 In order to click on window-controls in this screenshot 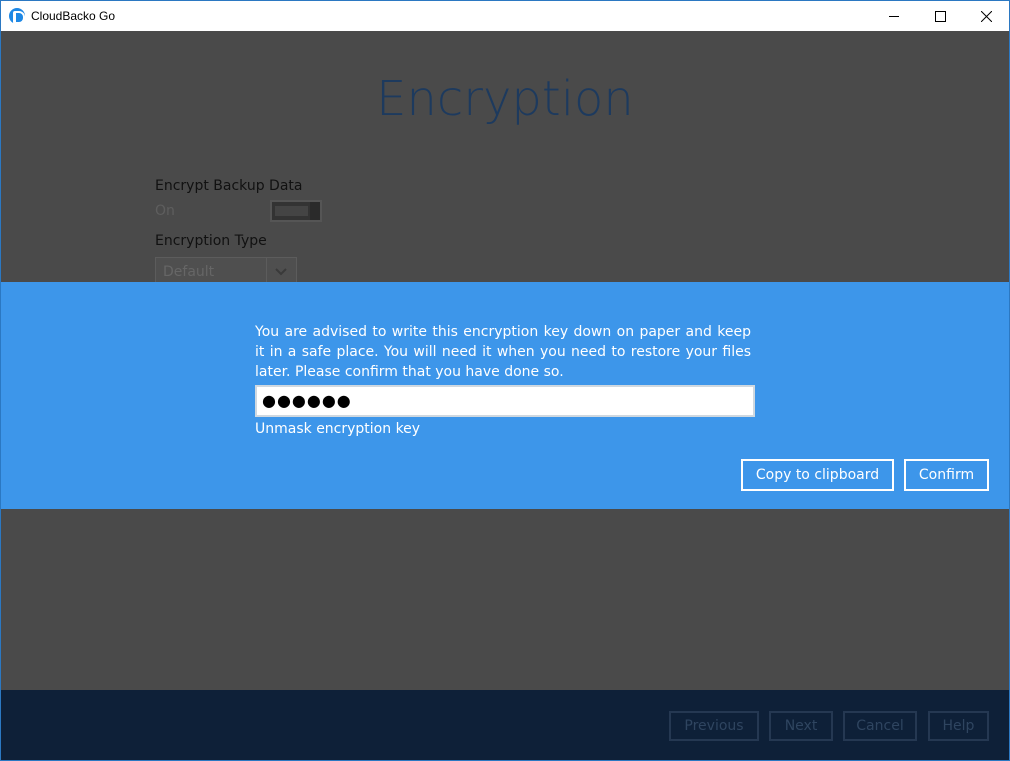, I will do `click(940, 16)`.